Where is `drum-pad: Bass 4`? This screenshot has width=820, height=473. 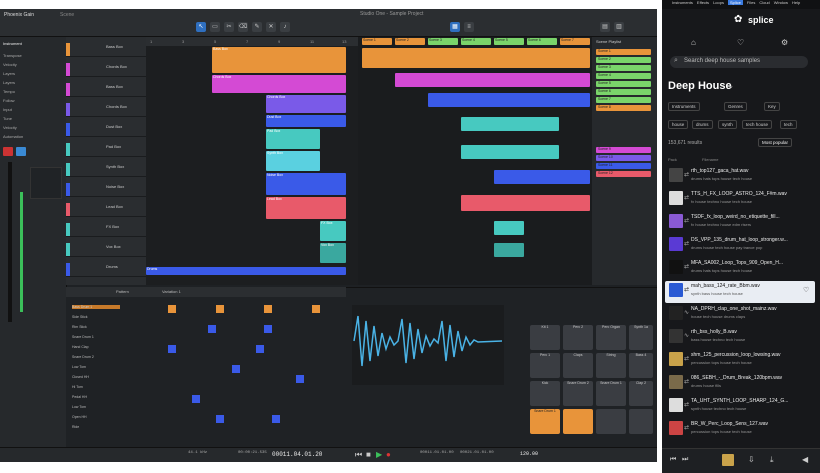 drum-pad: Bass 4 is located at coordinates (641, 365).